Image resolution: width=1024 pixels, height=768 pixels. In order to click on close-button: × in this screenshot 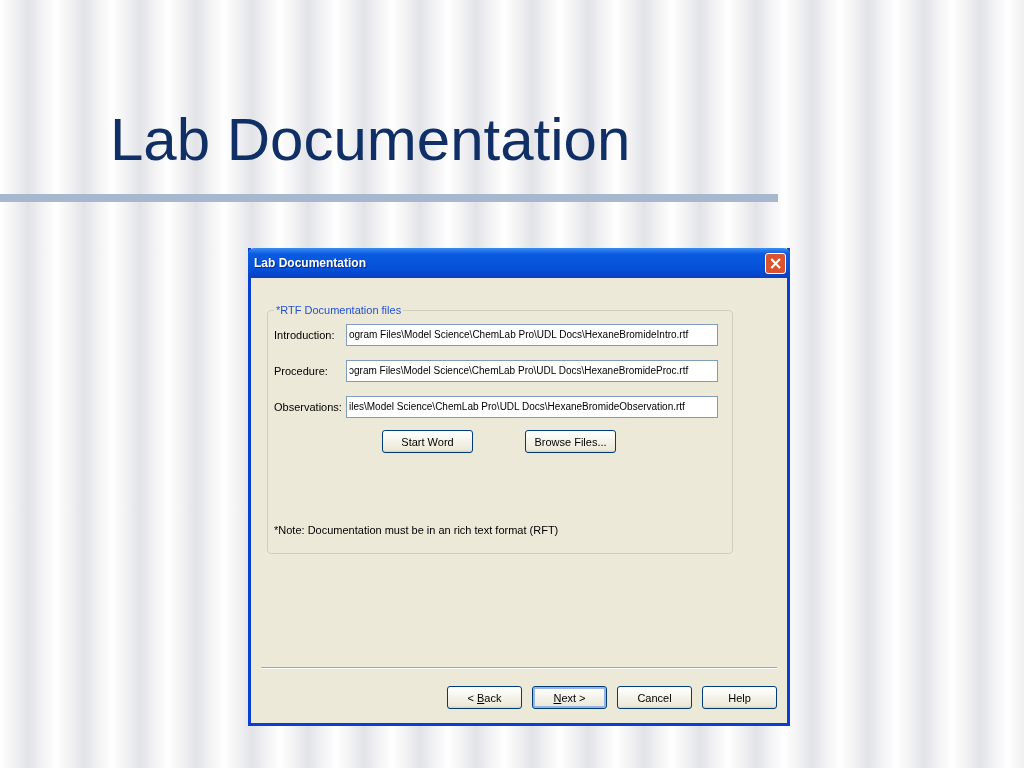, I will do `click(775, 263)`.